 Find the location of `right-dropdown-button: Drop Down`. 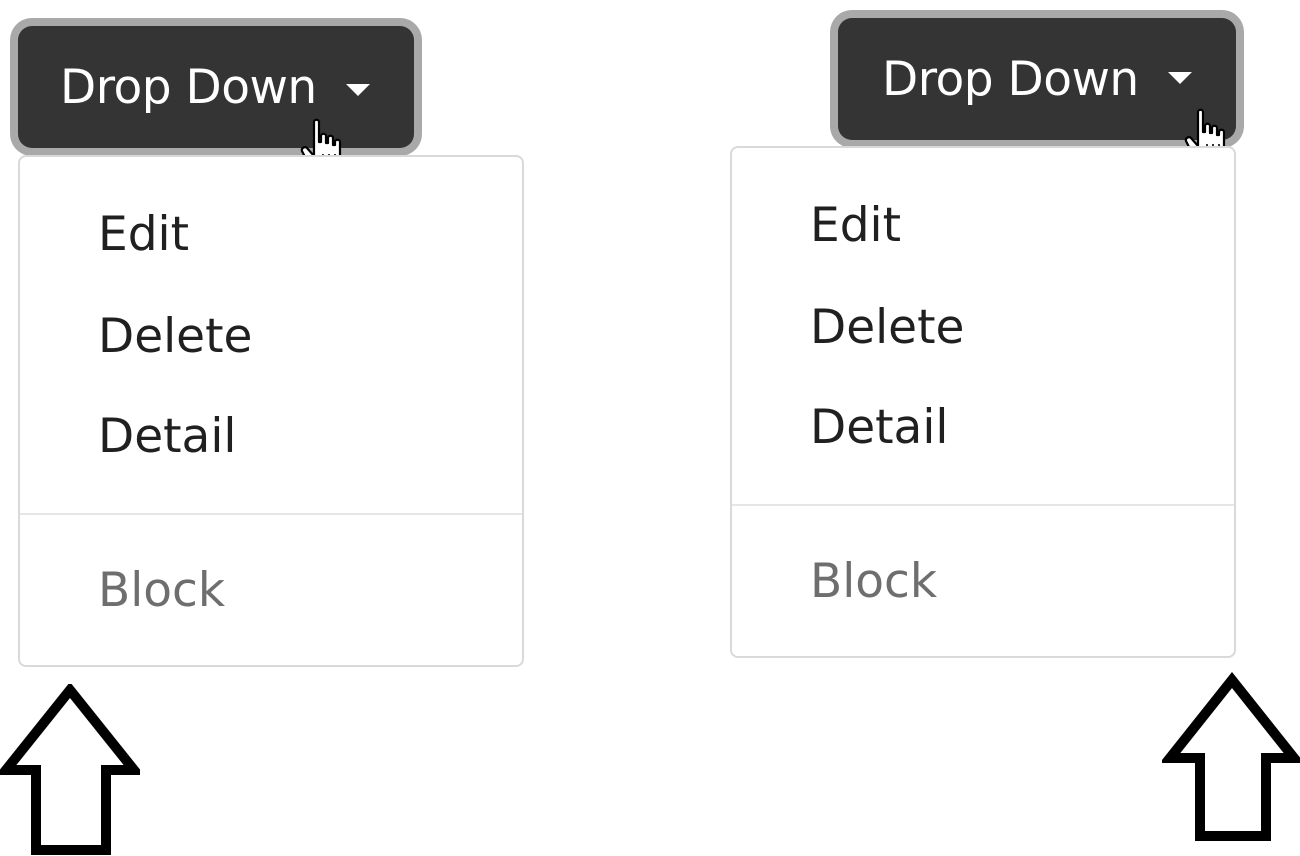

right-dropdown-button: Drop Down is located at coordinates (1037, 79).